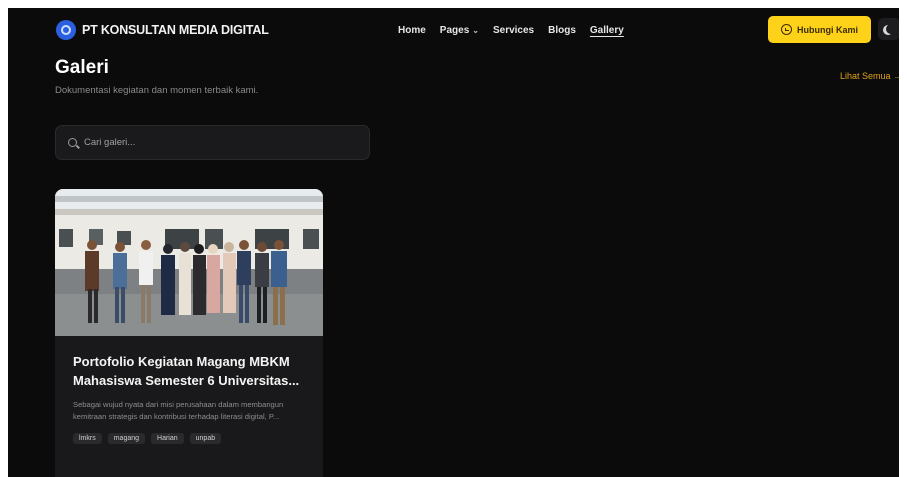  What do you see at coordinates (205, 438) in the screenshot?
I see `tag: unpab` at bounding box center [205, 438].